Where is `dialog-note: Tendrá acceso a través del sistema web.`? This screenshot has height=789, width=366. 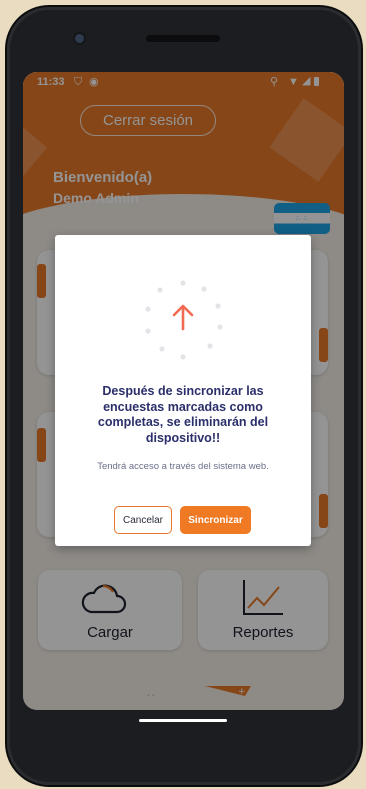 dialog-note: Tendrá acceso a través del sistema web. is located at coordinates (183, 466).